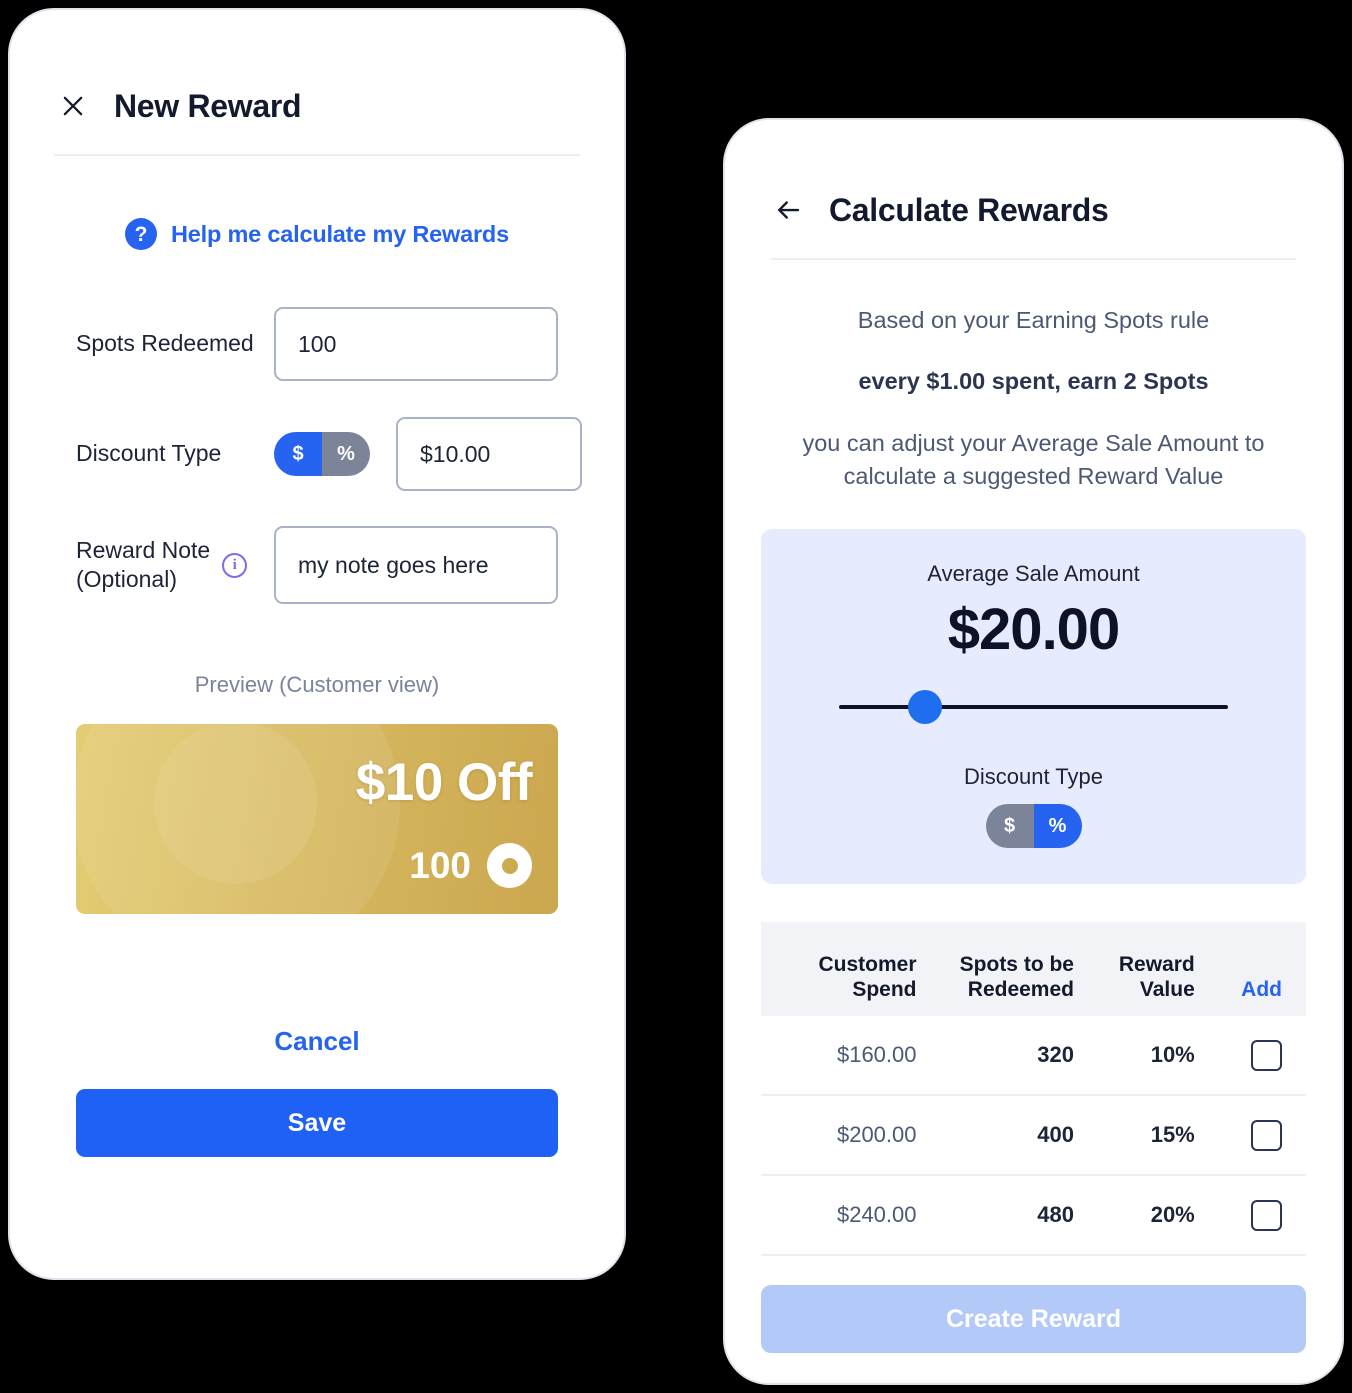 The image size is (1352, 1393). Describe the element at coordinates (444, 782) in the screenshot. I see `preview-card-title: $10 Off` at that location.